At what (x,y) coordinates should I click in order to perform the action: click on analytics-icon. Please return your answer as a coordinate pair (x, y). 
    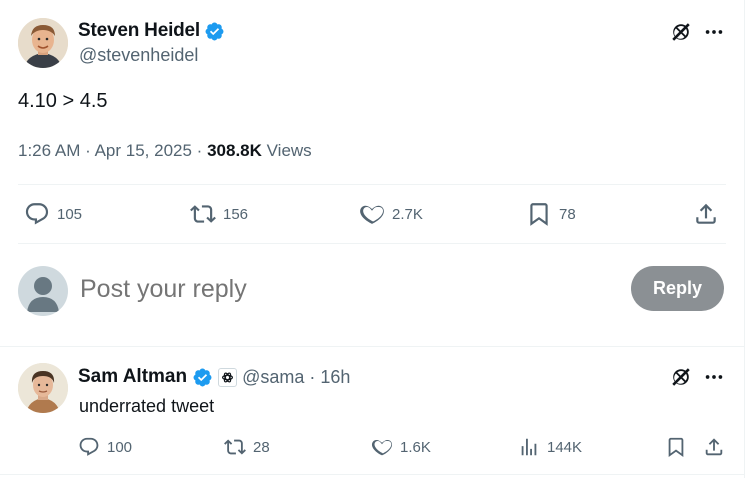
    Looking at the image, I should click on (529, 447).